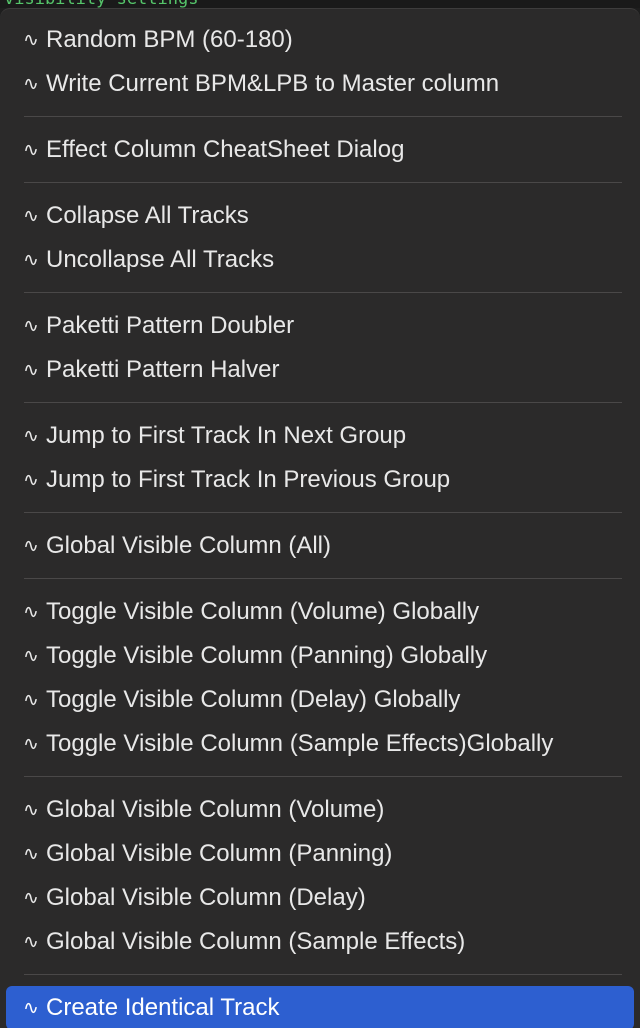 Image resolution: width=640 pixels, height=1028 pixels. I want to click on menu-item-label: Jump to First Track In Previous Group, so click(248, 479).